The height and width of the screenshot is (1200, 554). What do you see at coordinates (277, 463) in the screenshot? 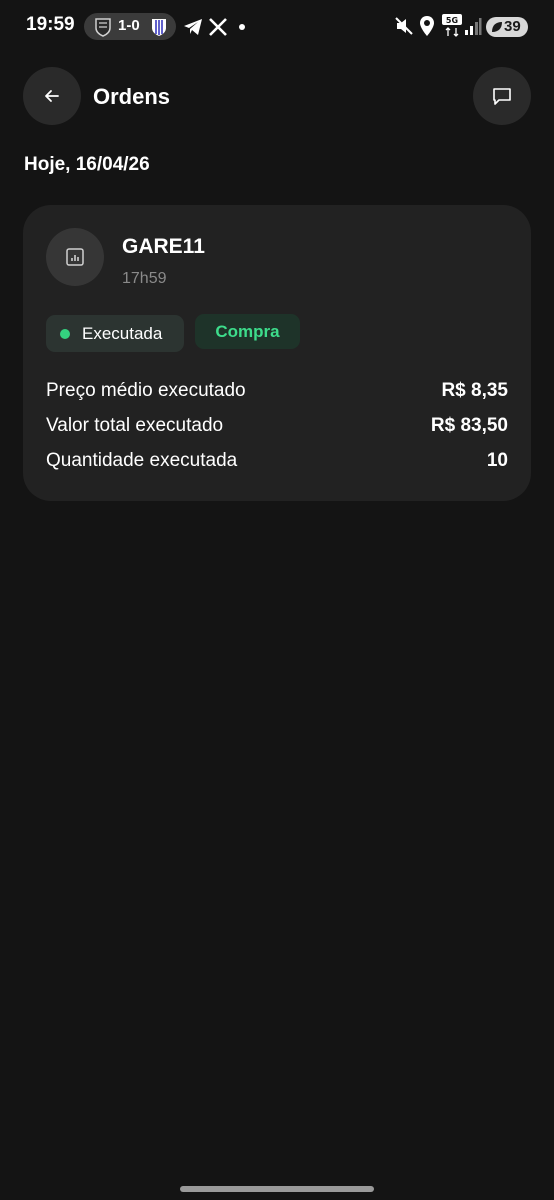
I see `detail-row: Quantidade executada 10` at bounding box center [277, 463].